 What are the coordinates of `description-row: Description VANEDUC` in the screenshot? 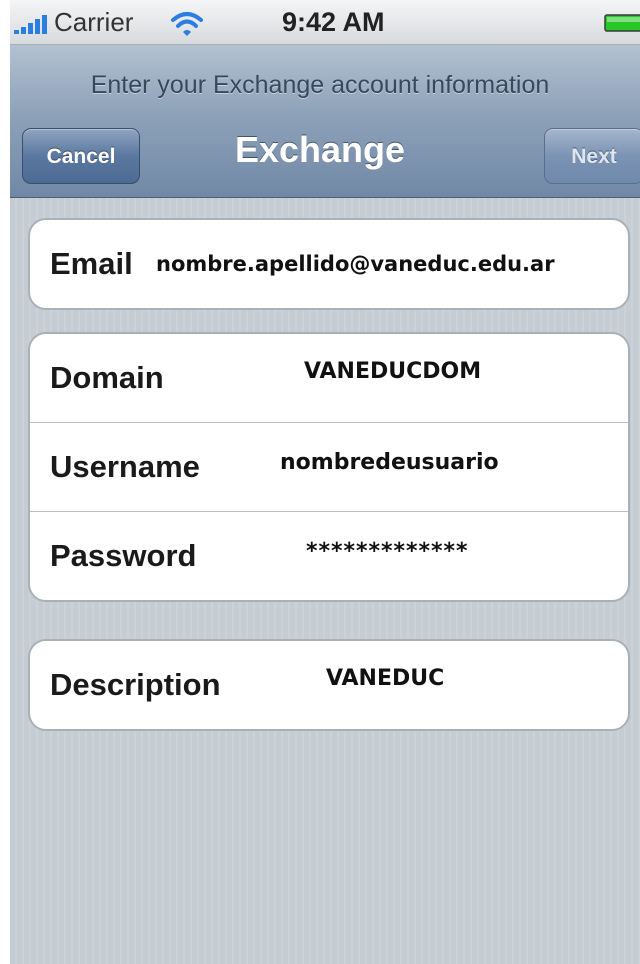 It's located at (329, 685).